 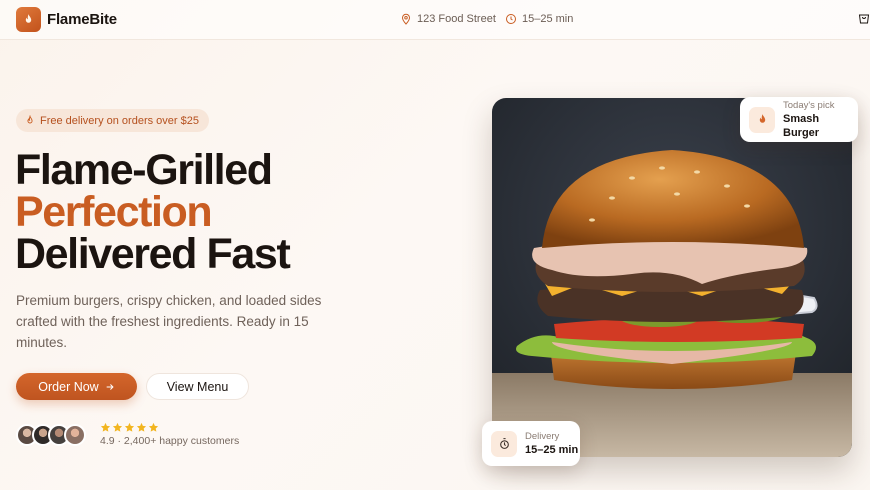 What do you see at coordinates (144, 170) in the screenshot?
I see `headline-line-1: Flame-Grilled` at bounding box center [144, 170].